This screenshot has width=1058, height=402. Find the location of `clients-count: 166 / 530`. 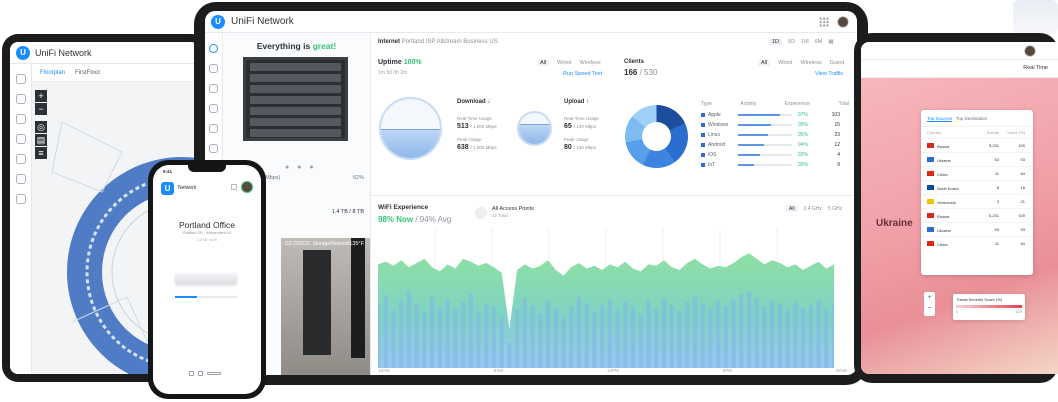

clients-count: 166 / 530 is located at coordinates (640, 72).